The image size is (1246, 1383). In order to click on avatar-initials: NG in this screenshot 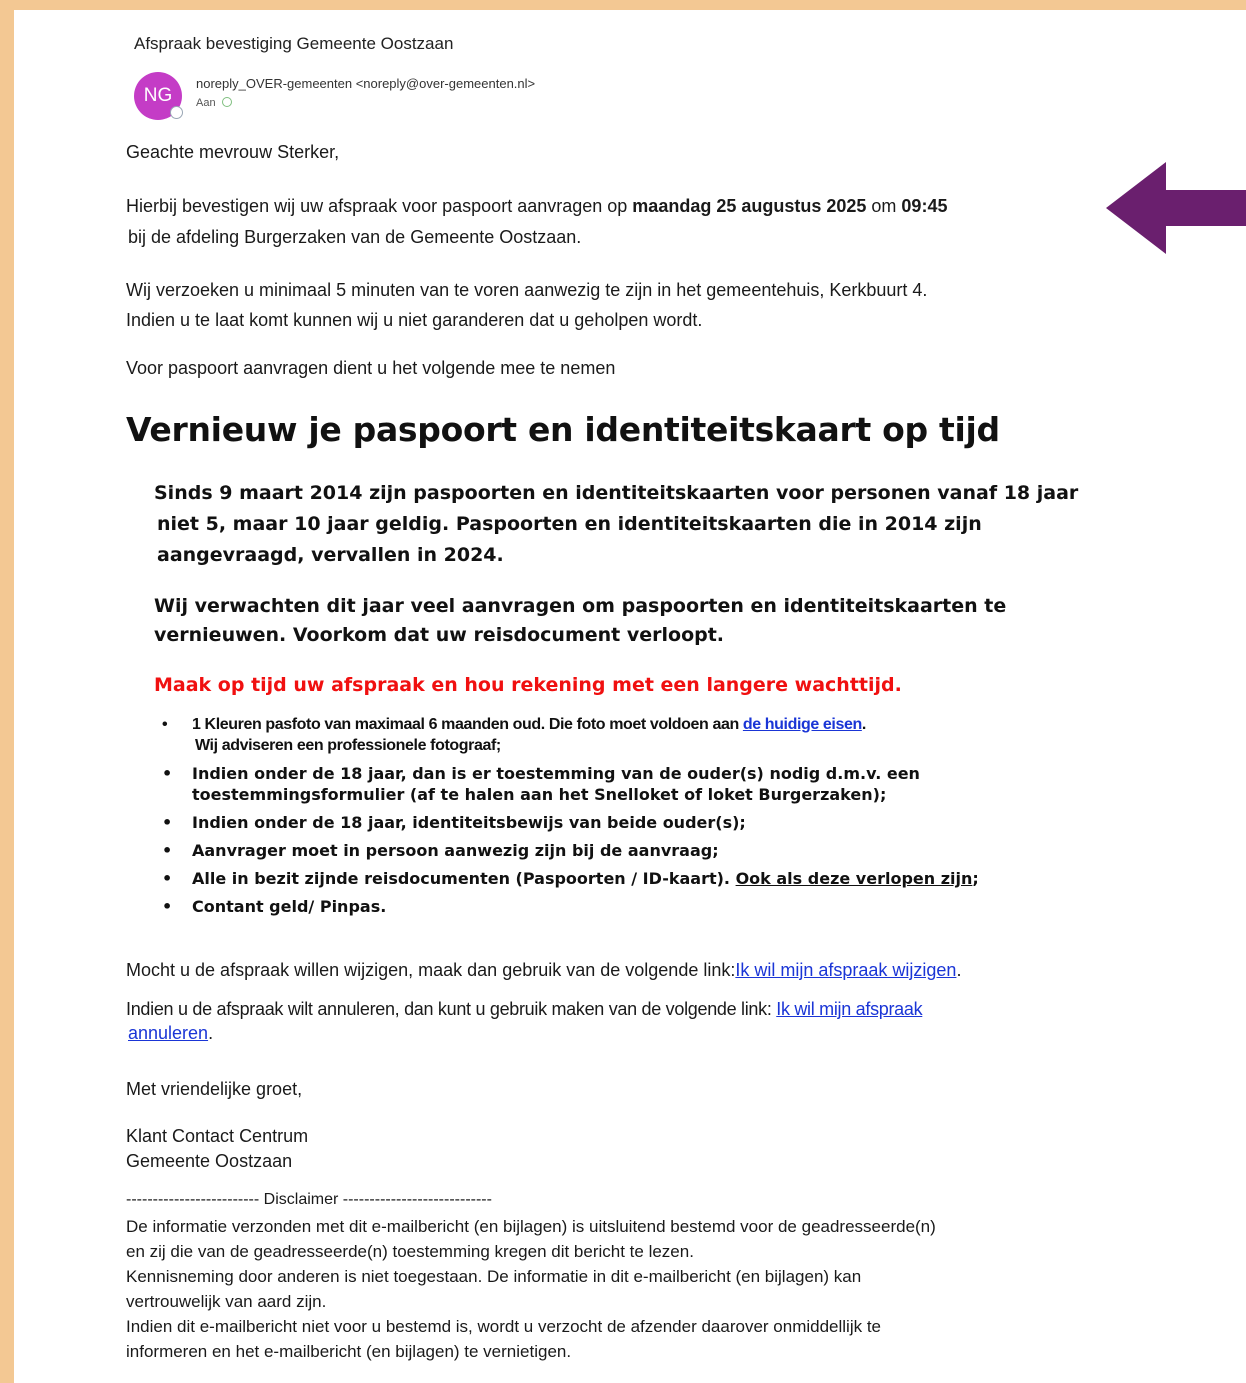, I will do `click(158, 95)`.